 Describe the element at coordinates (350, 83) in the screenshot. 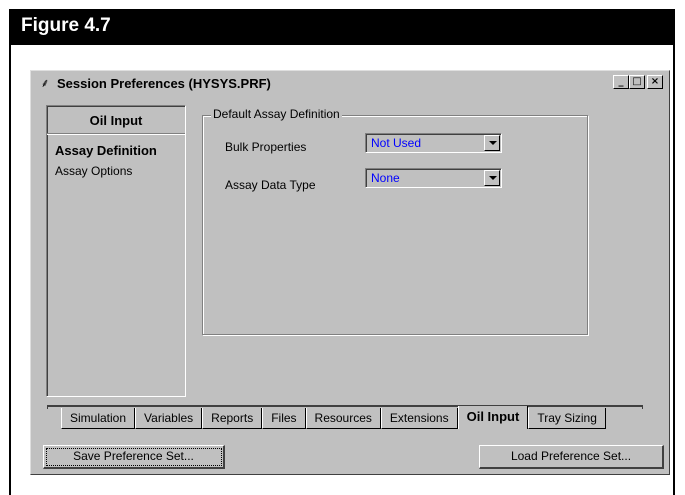

I see `title-bar: ⸙ Session Preferences (HYSYS.PRF) _ □ ×` at that location.